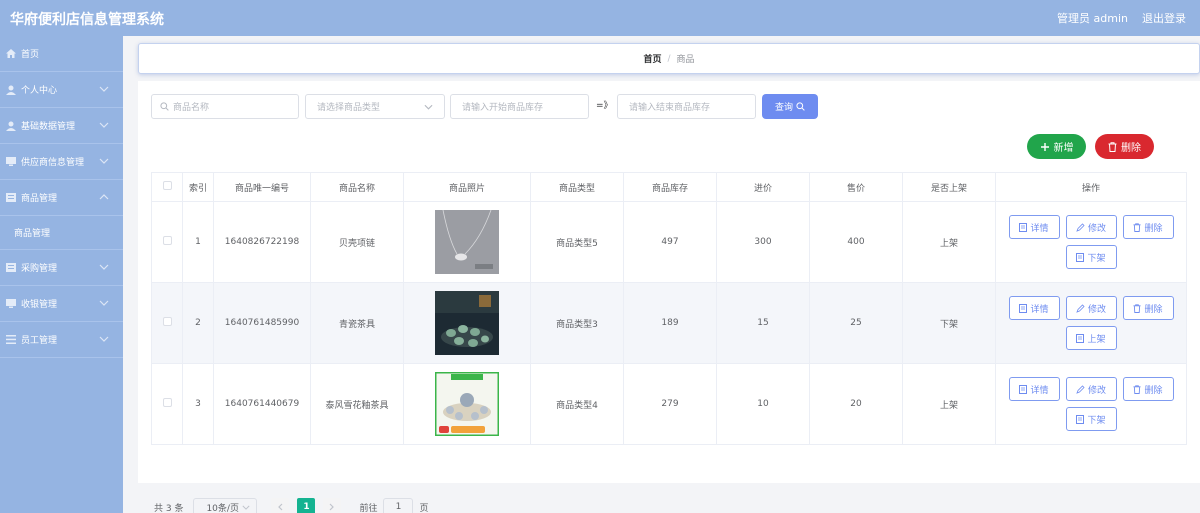 The width and height of the screenshot is (1200, 513). What do you see at coordinates (467, 242) in the screenshot?
I see `product-photo-necklace` at bounding box center [467, 242].